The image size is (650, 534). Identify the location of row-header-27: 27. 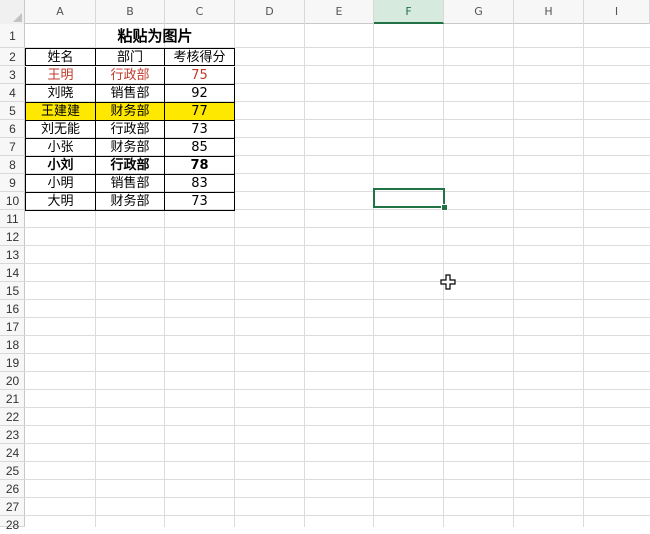
(12, 507).